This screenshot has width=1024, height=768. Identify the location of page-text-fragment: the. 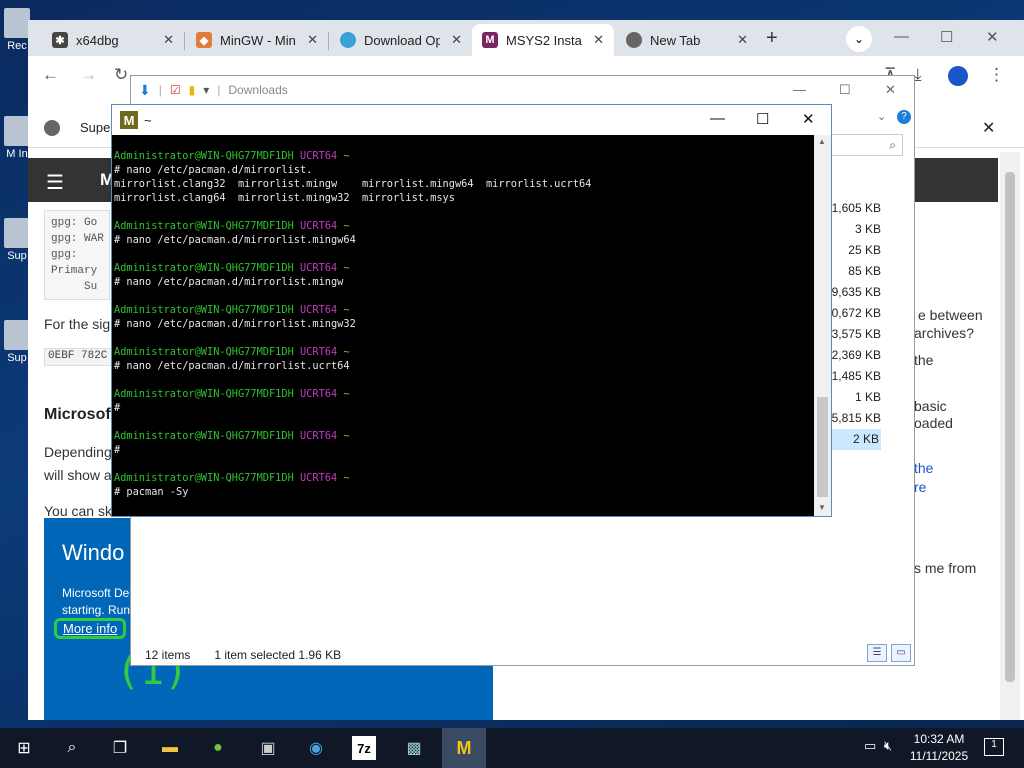
(924, 360).